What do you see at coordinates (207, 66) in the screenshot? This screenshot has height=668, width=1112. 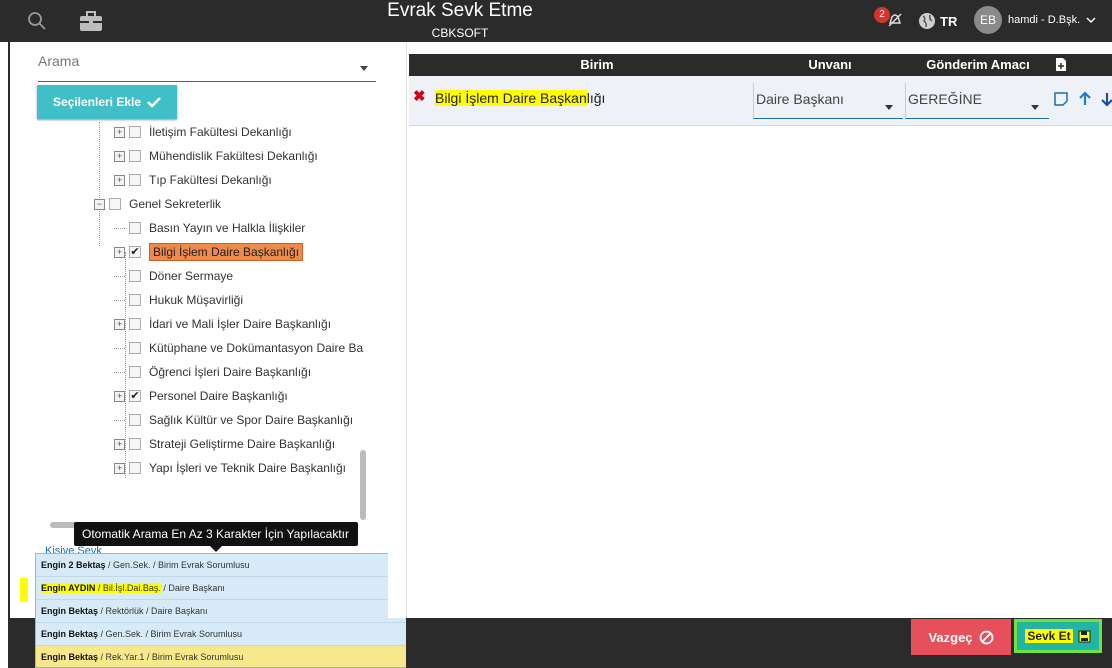 I see `search-select: Arama` at bounding box center [207, 66].